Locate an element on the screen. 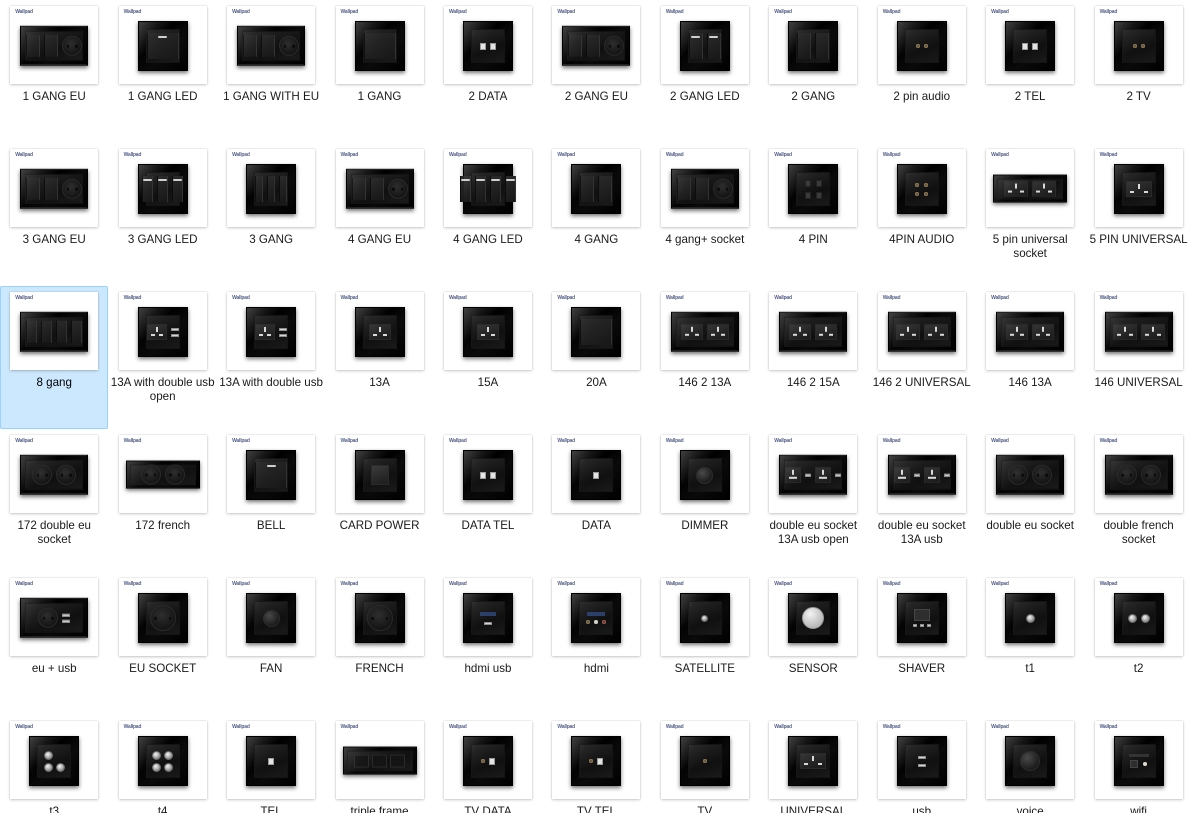 This screenshot has height=813, width=1203. grid-item: Wallpad 146 2 UNIVERSAL is located at coordinates (922, 357).